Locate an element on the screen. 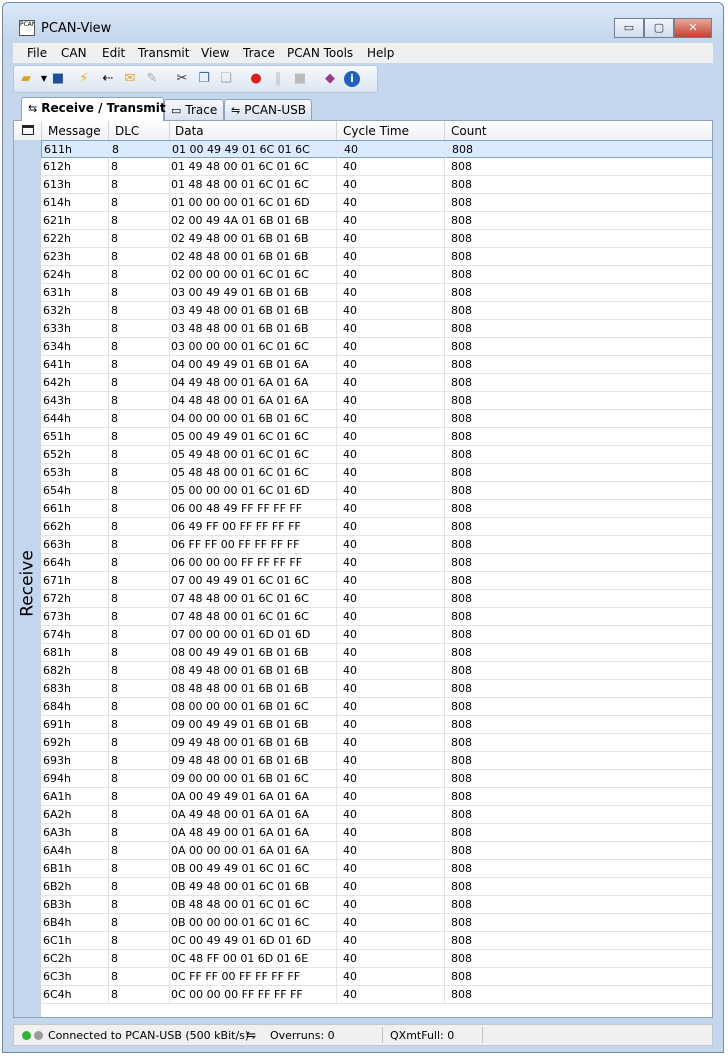 The image size is (728, 1057). table-row: 6B4h 8 0B 00 00 00 01 6C 01 6C 40 808 is located at coordinates (376, 923).